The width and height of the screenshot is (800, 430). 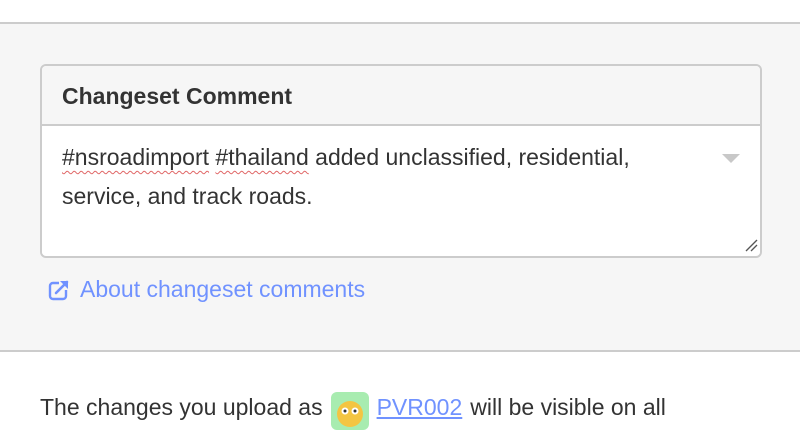 What do you see at coordinates (181, 406) in the screenshot?
I see `upload-notice-prefix: The changes you upload as` at bounding box center [181, 406].